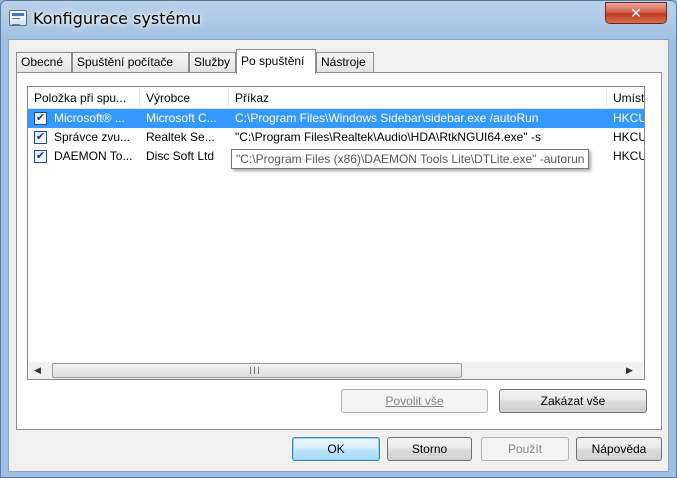 The height and width of the screenshot is (478, 677). Describe the element at coordinates (345, 62) in the screenshot. I see `tab-tools: Nástroje` at that location.